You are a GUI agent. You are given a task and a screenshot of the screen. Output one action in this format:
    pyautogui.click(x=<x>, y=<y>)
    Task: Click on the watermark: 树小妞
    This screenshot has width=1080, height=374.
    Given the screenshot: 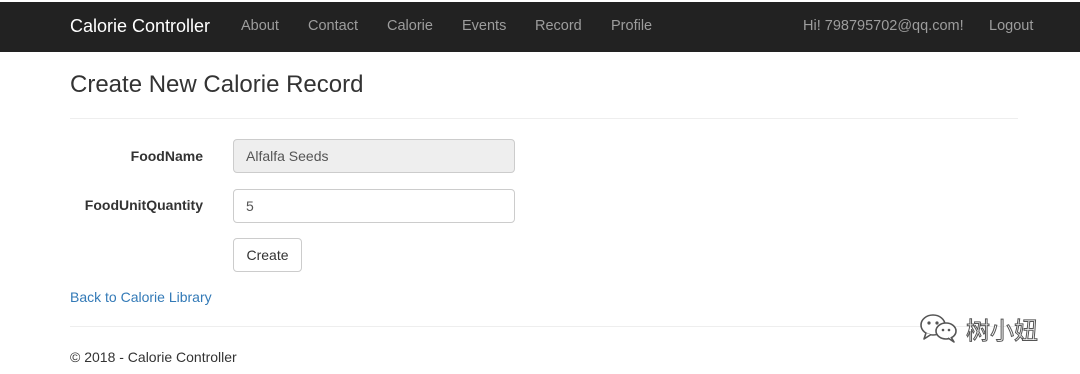 What is the action you would take?
    pyautogui.click(x=978, y=328)
    